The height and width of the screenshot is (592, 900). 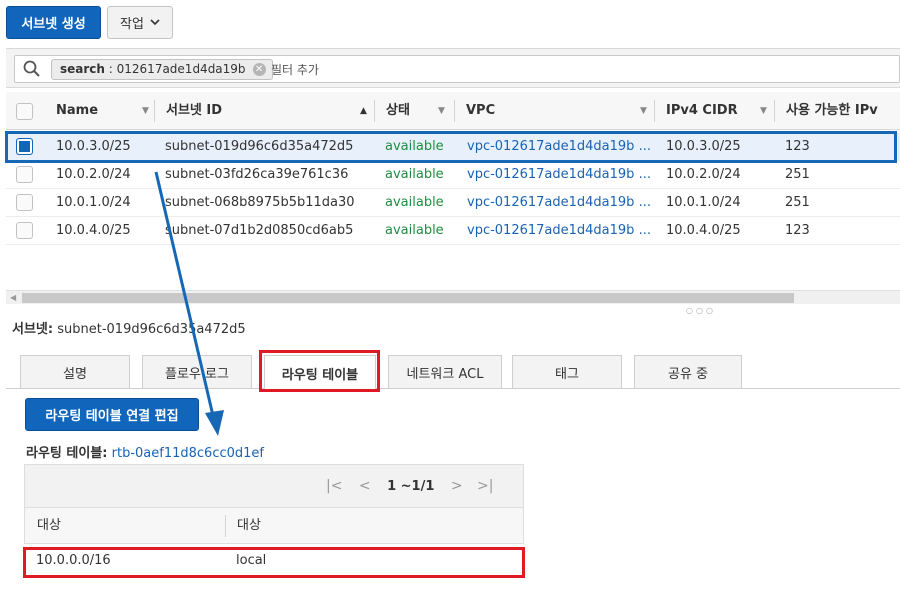 I want to click on cell-cidr: 10.0.1.0/24, so click(x=703, y=202).